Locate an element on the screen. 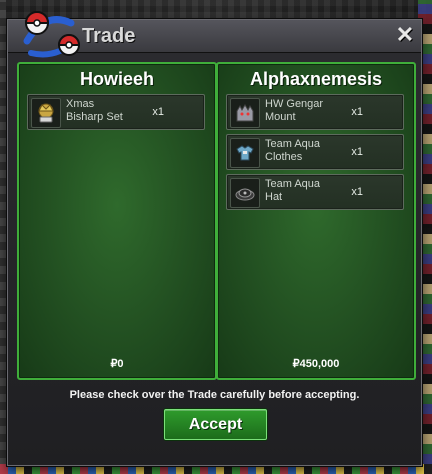  trader-name: Alphaxnemesis is located at coordinates (316, 79).